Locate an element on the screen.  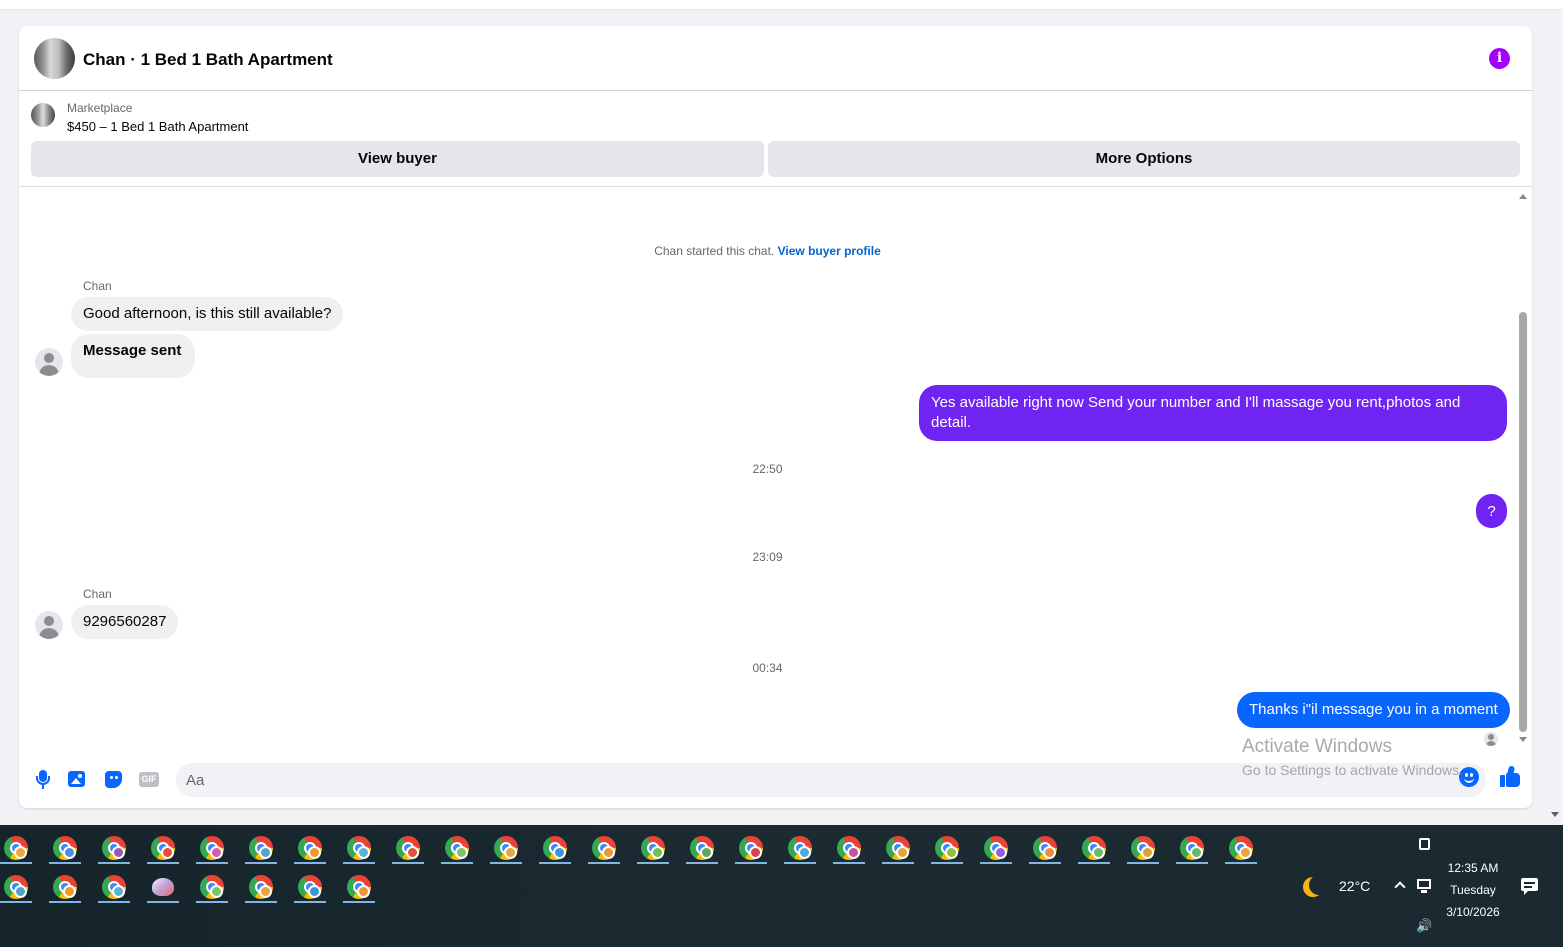
seen-indicator-icon is located at coordinates (1491, 739).